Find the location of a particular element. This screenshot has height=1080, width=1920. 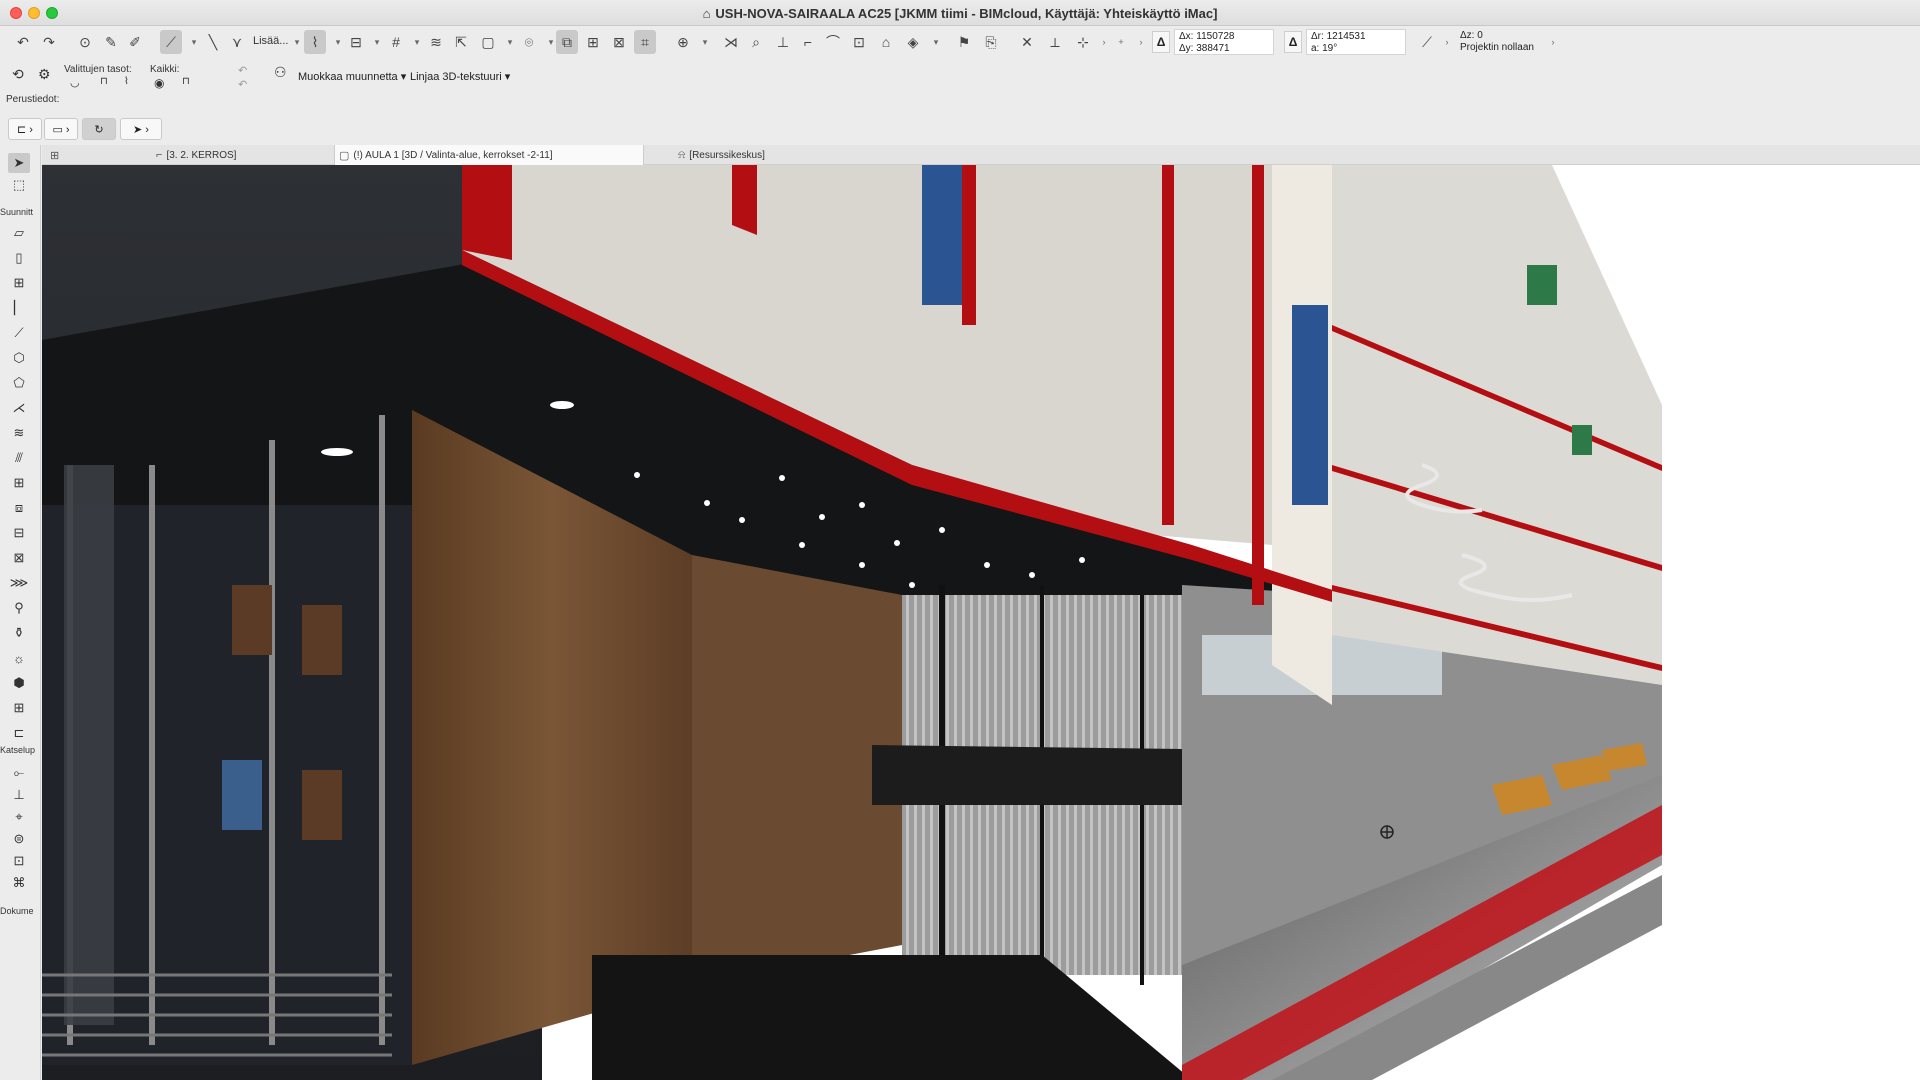

stair-tool-icon: ⟋ is located at coordinates (19, 333).